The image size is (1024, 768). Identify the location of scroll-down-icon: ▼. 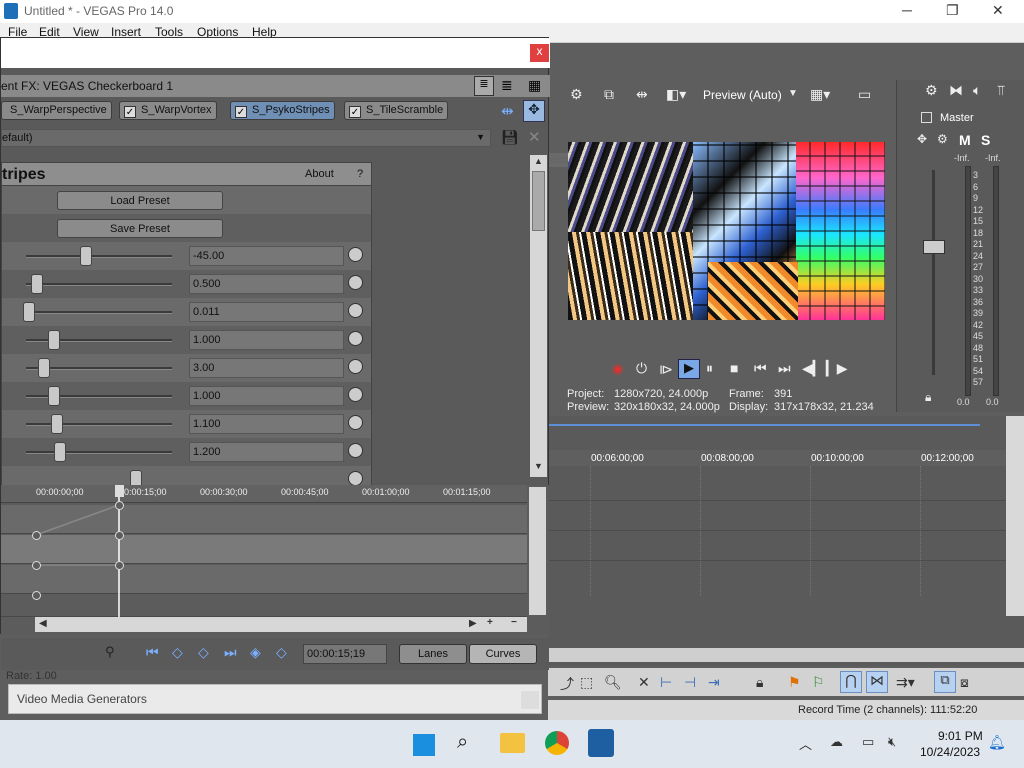
(538, 466).